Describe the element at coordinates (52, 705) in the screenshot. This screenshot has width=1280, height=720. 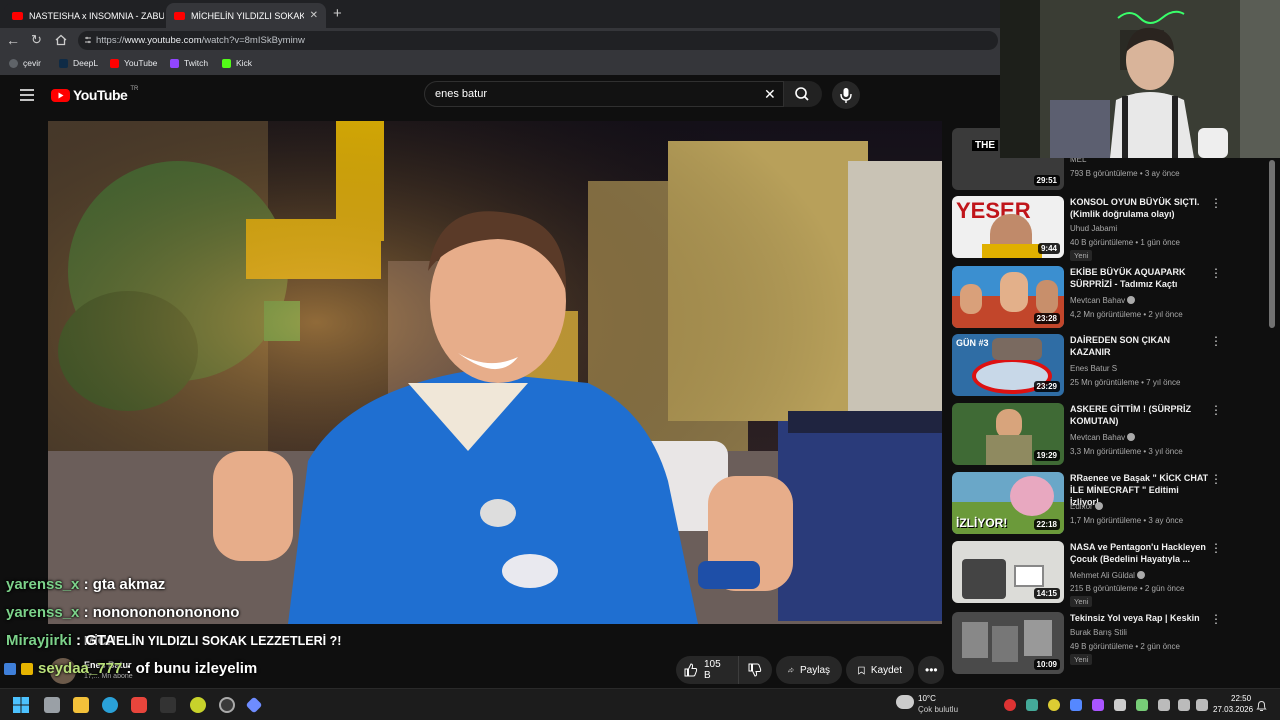
I see `task-view-icon` at that location.